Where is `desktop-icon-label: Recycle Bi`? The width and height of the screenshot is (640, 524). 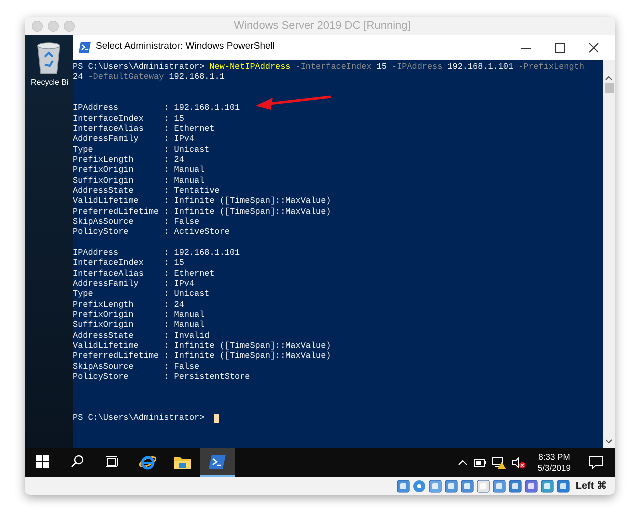 desktop-icon-label: Recycle Bi is located at coordinates (47, 83).